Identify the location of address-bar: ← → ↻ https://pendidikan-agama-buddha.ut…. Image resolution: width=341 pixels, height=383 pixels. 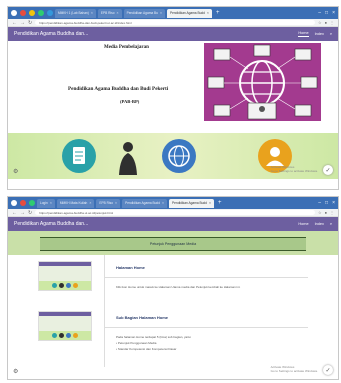
(173, 213).